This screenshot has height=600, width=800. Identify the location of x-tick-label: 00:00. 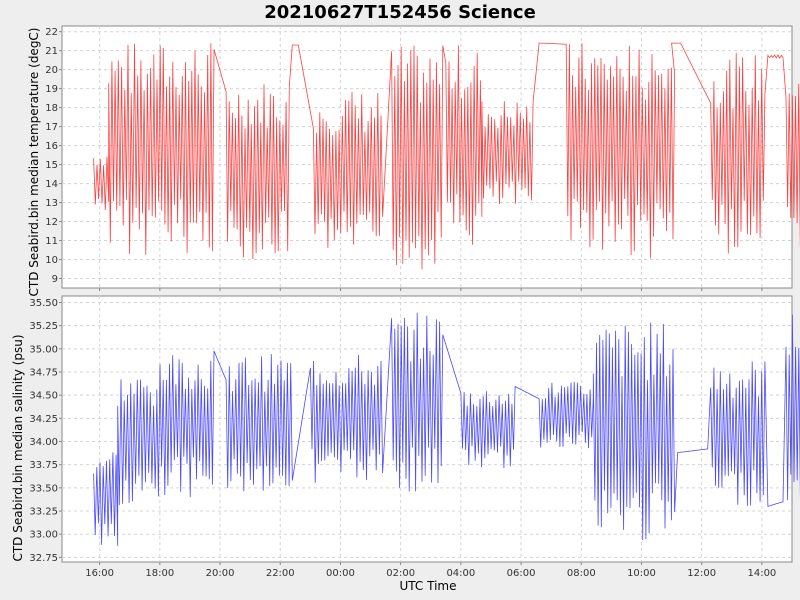
(340, 573).